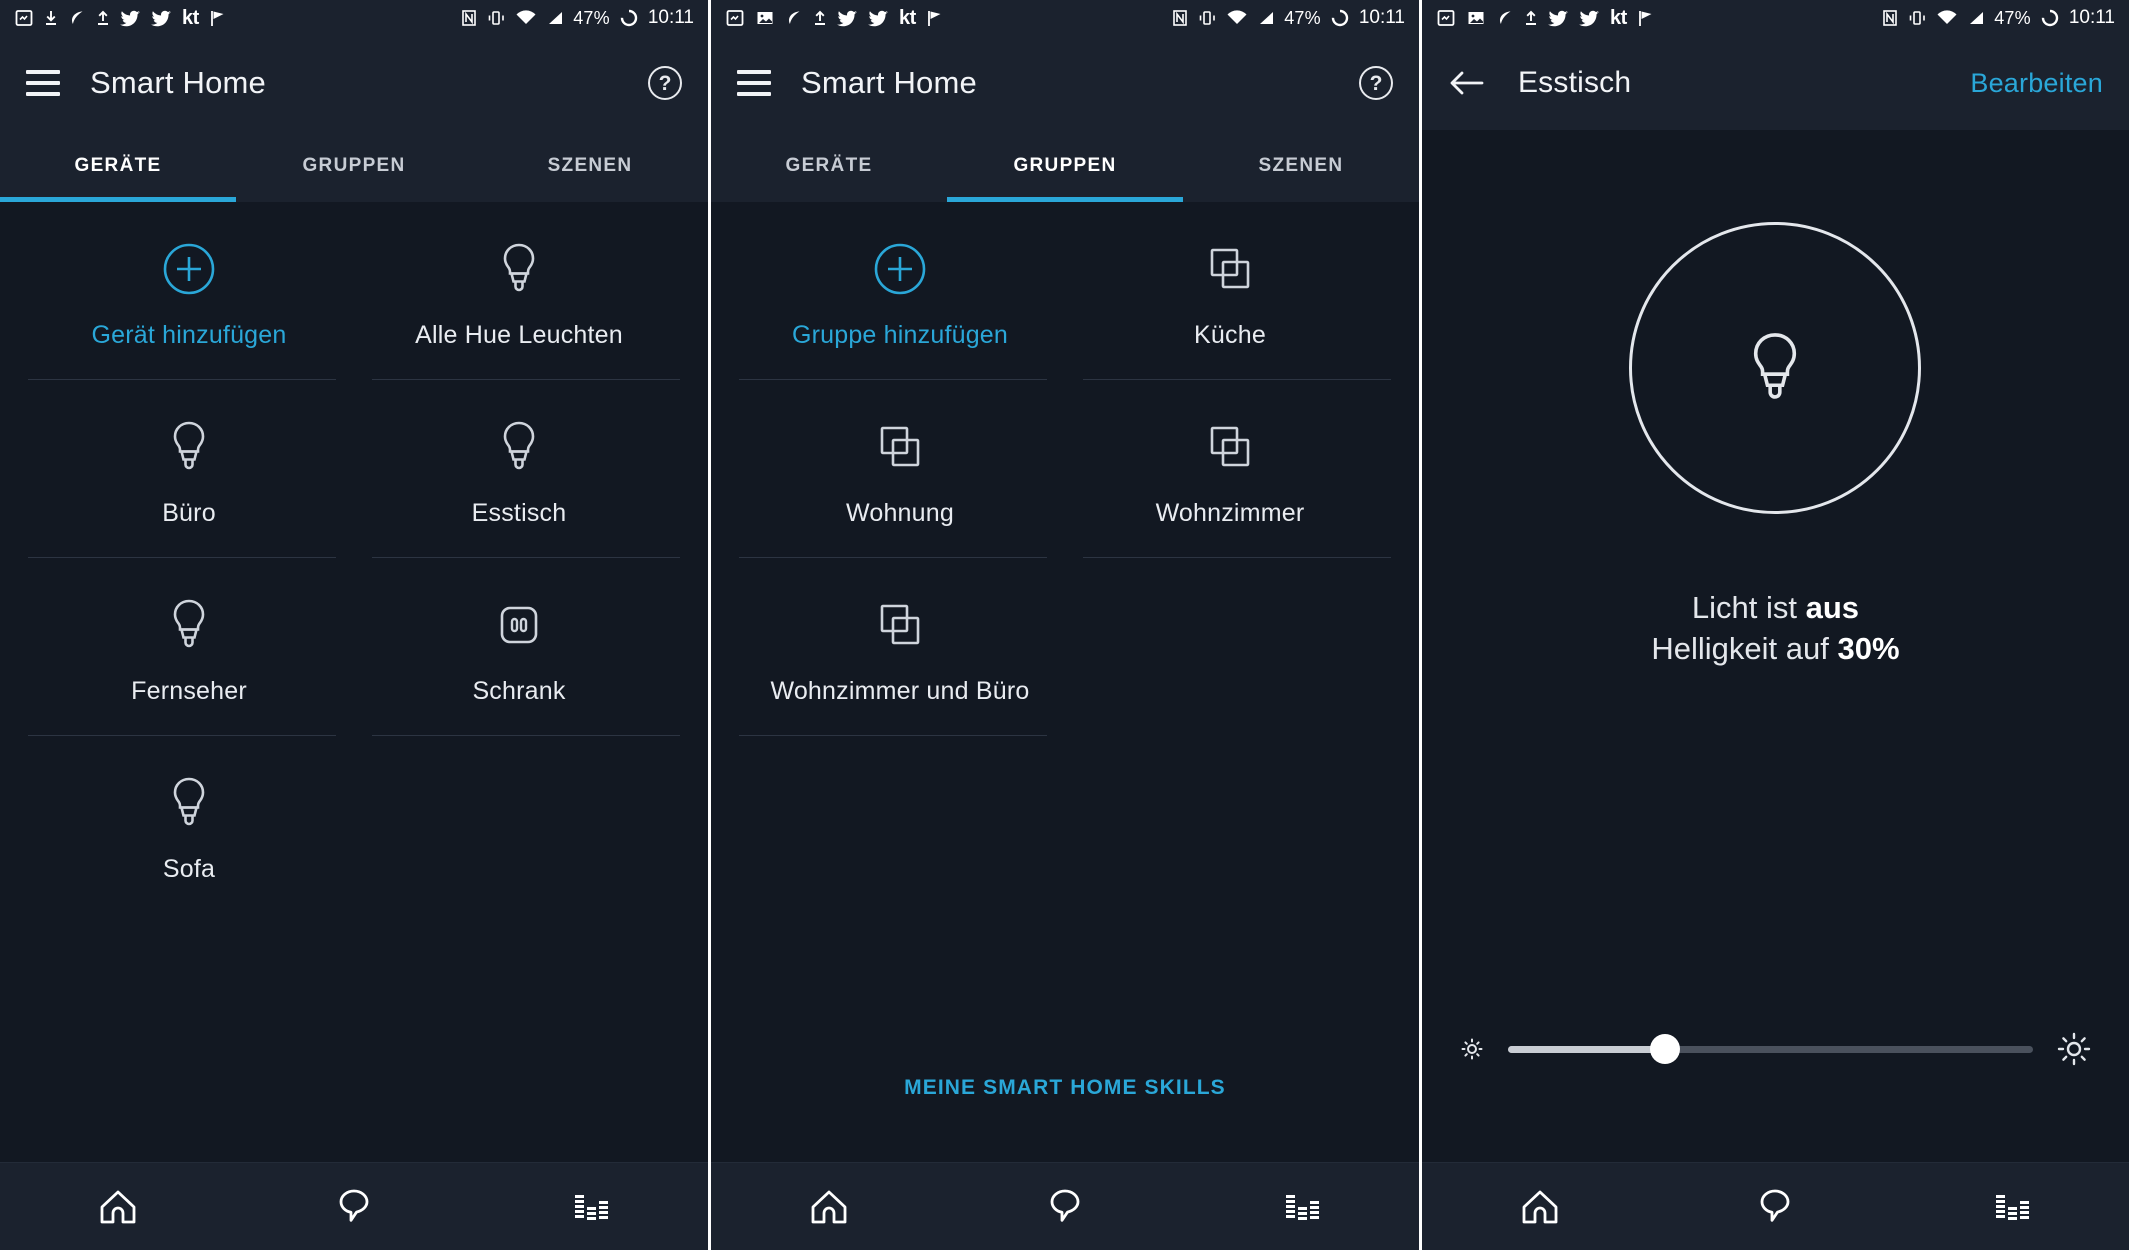 Image resolution: width=2129 pixels, height=1250 pixels. What do you see at coordinates (888, 82) in the screenshot?
I see `page-title: Smart Home` at bounding box center [888, 82].